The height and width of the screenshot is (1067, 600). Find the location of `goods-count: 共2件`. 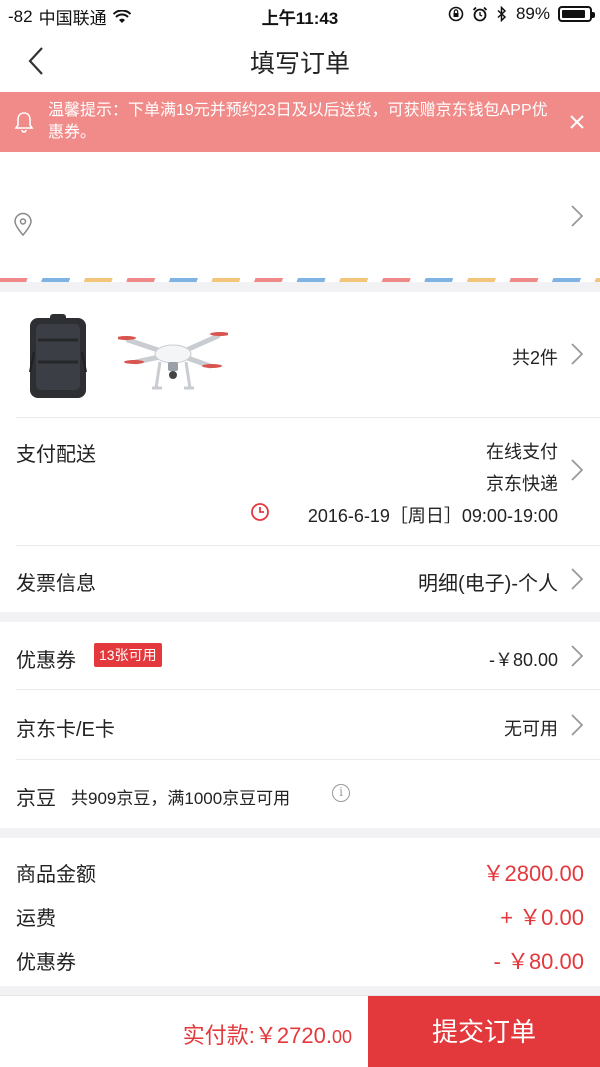

goods-count: 共2件 is located at coordinates (534, 358).